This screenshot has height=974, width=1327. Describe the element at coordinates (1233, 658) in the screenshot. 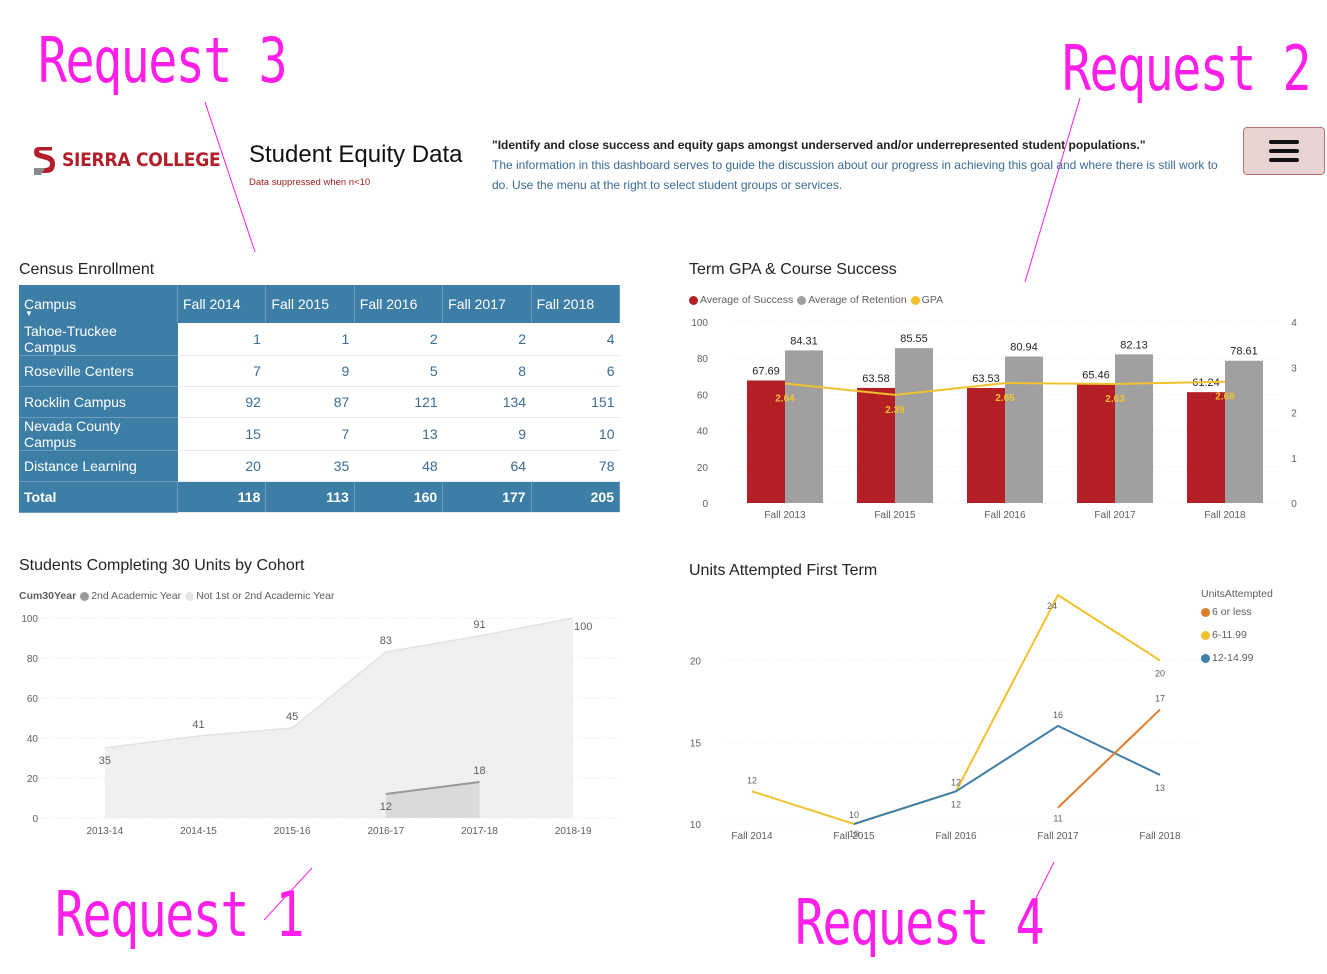

I see `legend-label: 12-14.99` at that location.